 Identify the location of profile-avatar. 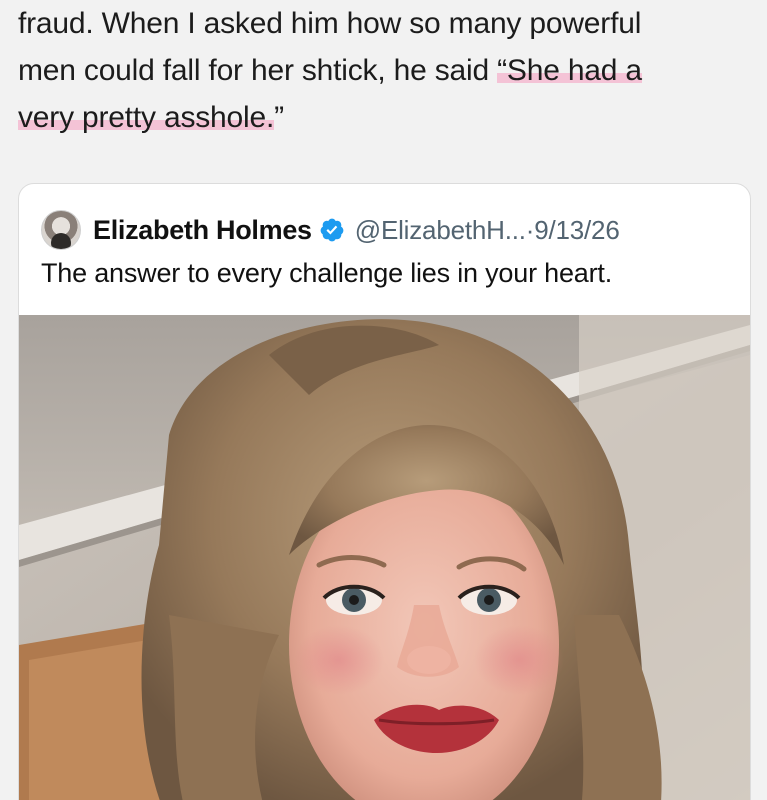
(61, 230).